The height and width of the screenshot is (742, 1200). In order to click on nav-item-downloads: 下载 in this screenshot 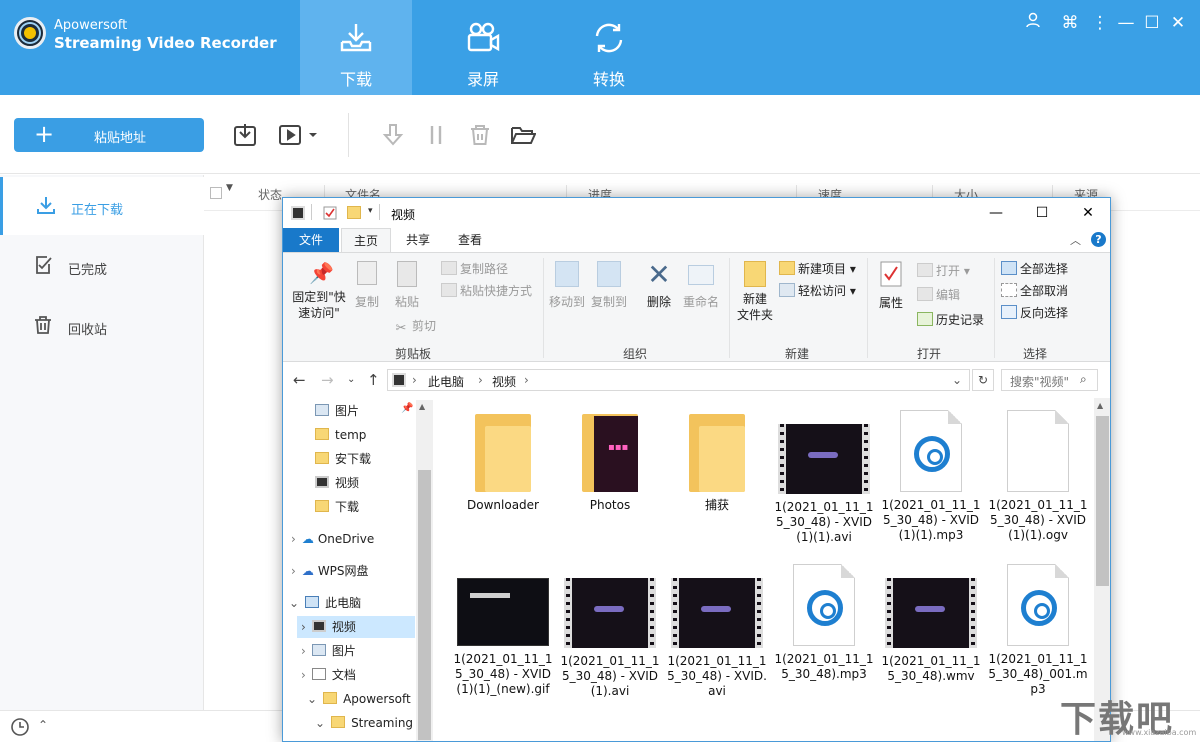, I will do `click(337, 507)`.